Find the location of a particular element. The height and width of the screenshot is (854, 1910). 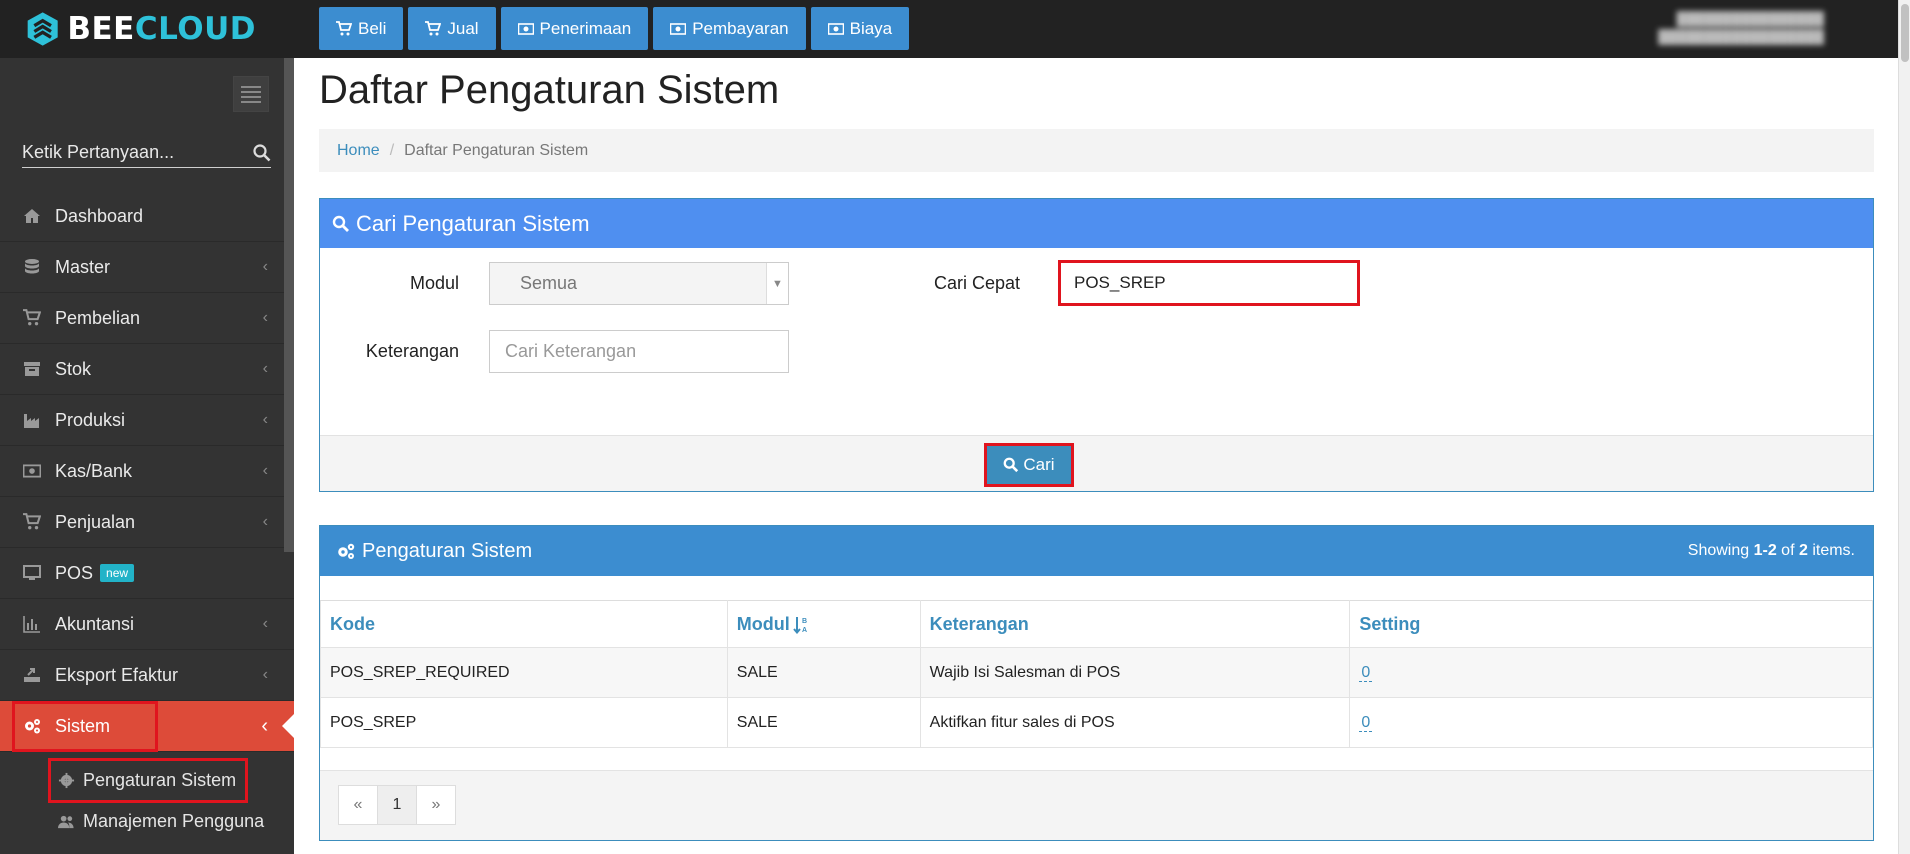

sidebar-item-dashboard: Dashboard is located at coordinates (147, 216).